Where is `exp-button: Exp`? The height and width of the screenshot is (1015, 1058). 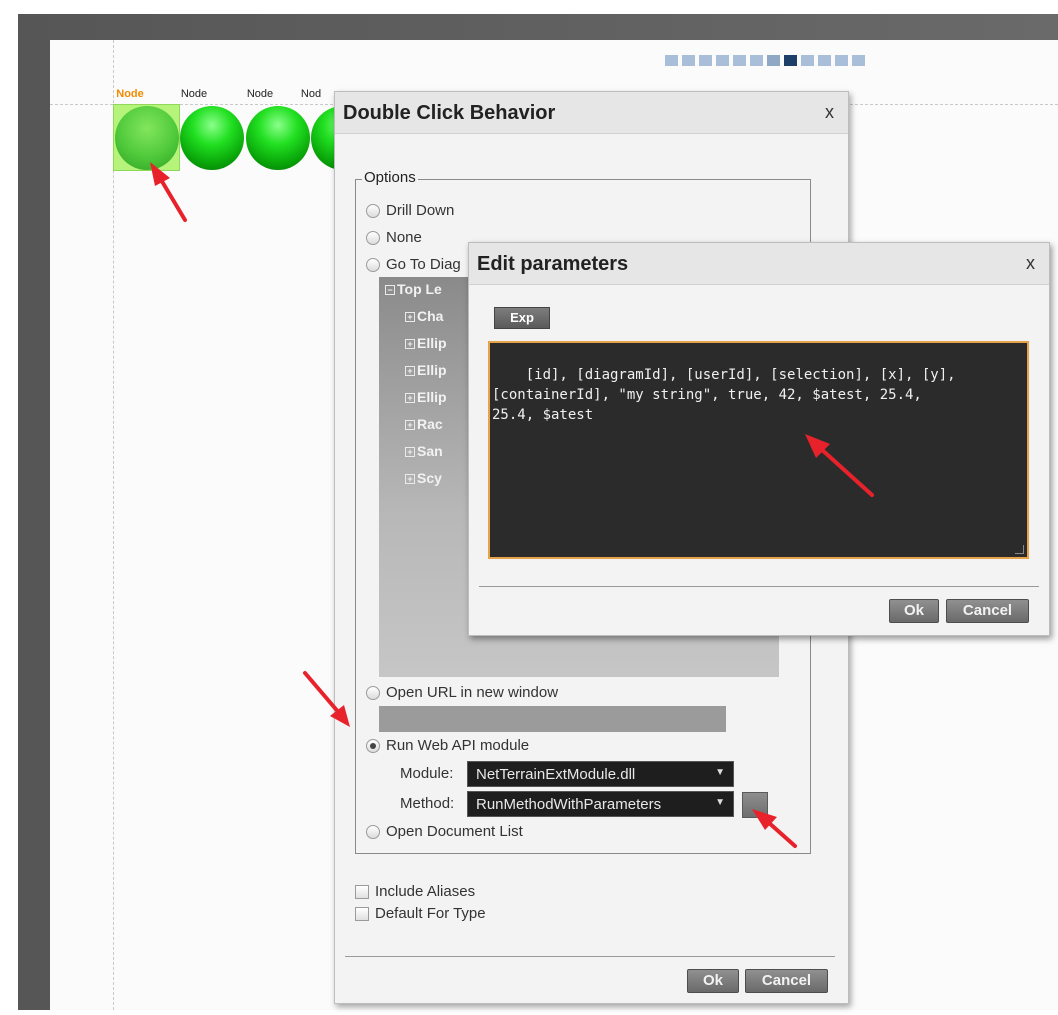
exp-button: Exp is located at coordinates (522, 318).